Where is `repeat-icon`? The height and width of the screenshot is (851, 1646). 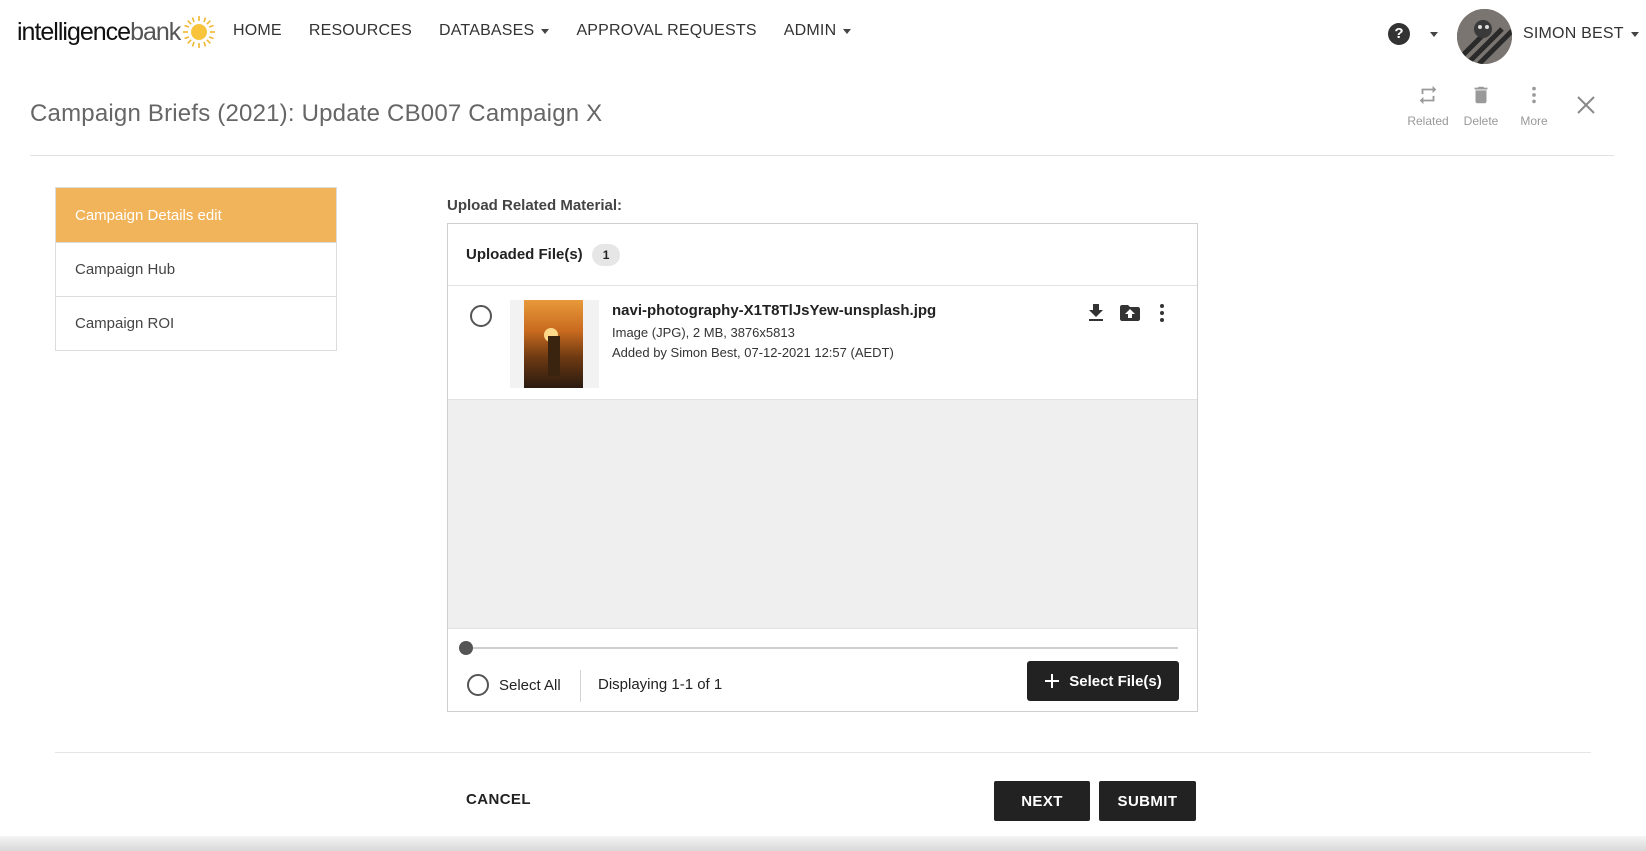 repeat-icon is located at coordinates (1428, 95).